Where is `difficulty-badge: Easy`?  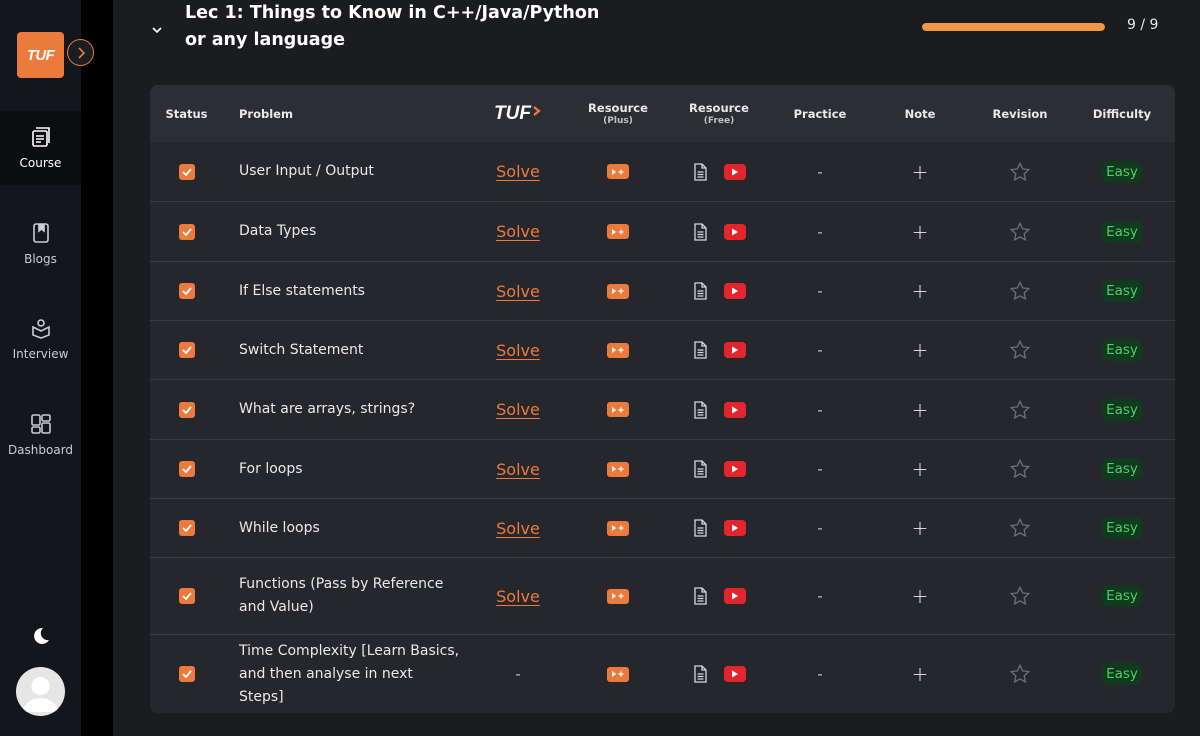
difficulty-badge: Easy is located at coordinates (1122, 469).